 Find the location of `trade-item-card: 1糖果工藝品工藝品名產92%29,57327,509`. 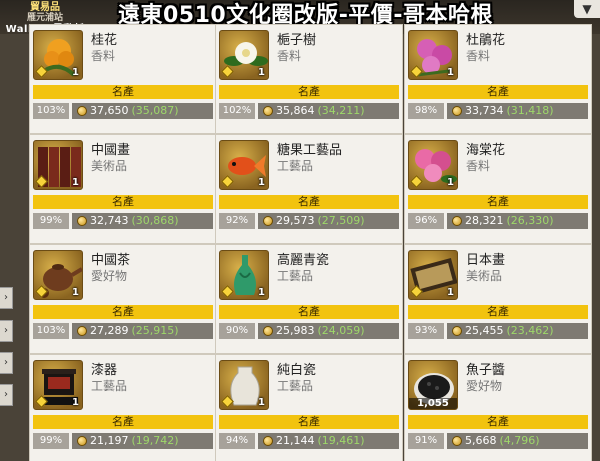

trade-item-card: 1糖果工藝品工藝品名產92%29,57327,509 is located at coordinates (309, 189).